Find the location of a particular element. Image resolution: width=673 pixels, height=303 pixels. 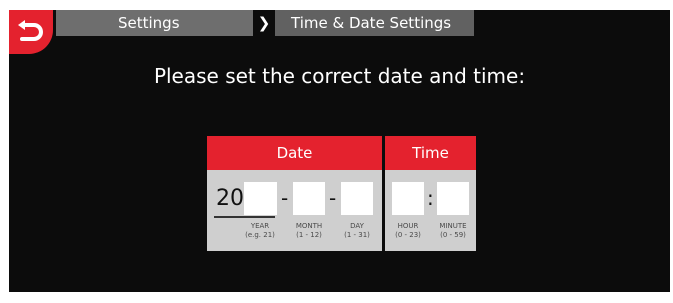

month-input is located at coordinates (309, 198).